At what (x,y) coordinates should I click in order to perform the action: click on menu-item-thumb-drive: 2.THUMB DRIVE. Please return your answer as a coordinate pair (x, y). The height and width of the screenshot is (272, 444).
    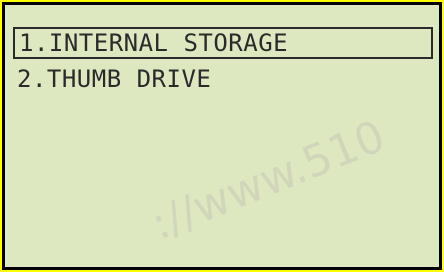
    Looking at the image, I should click on (223, 79).